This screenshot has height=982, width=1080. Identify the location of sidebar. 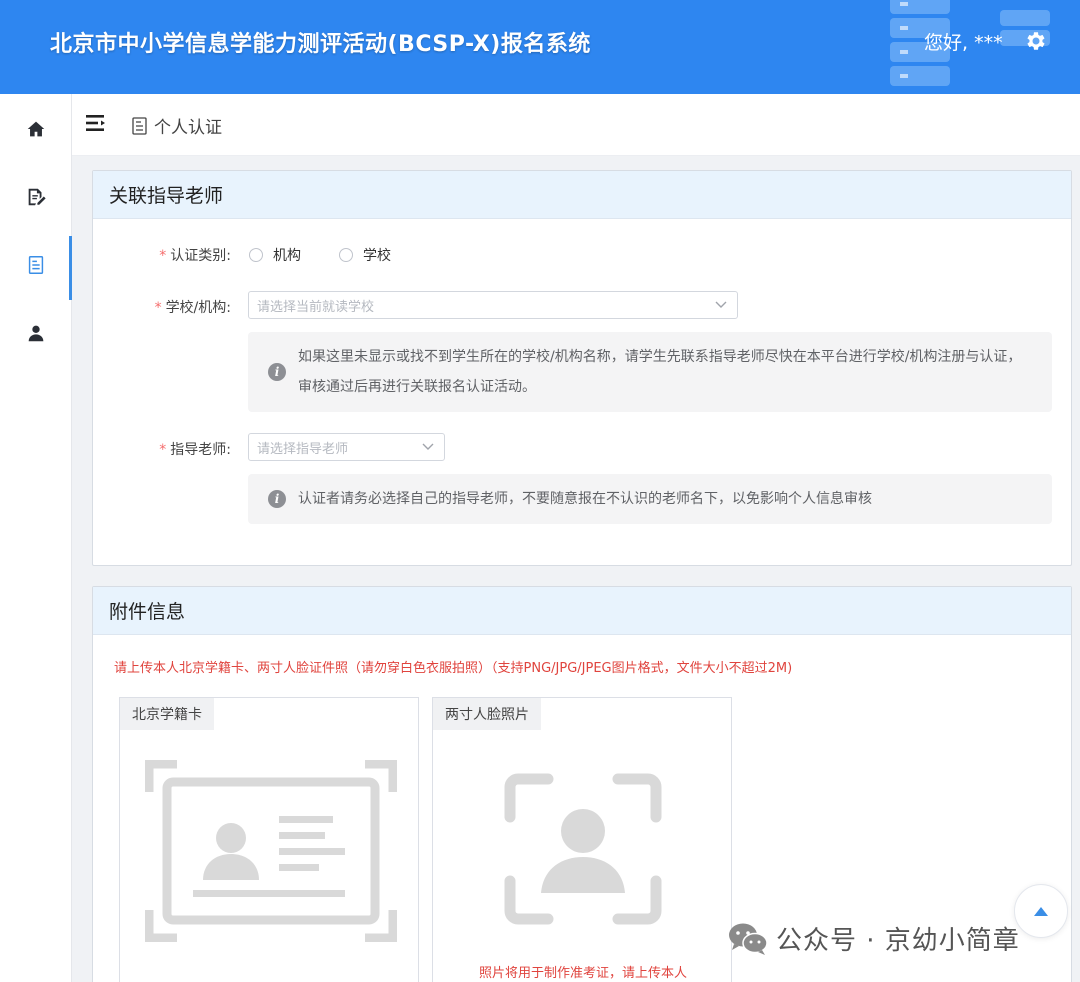
(36, 538).